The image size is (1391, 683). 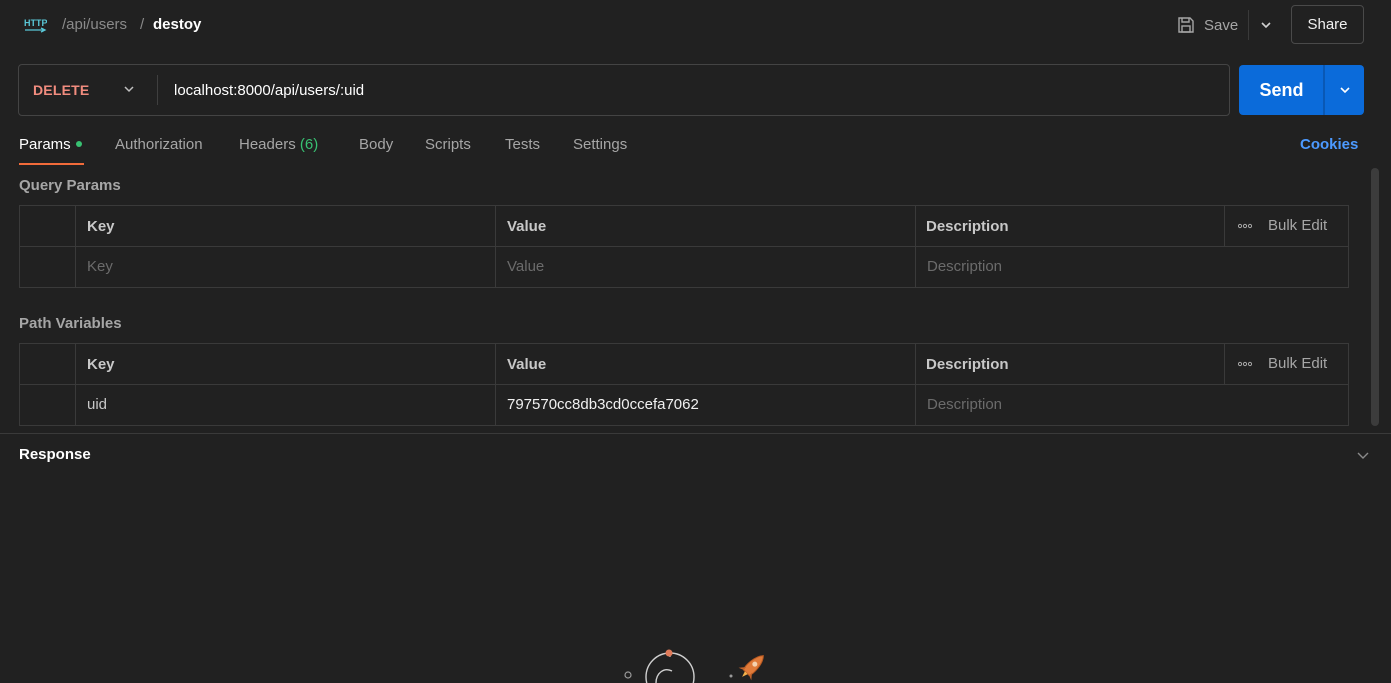 I want to click on http-icon: HTTP, so click(x=35, y=25).